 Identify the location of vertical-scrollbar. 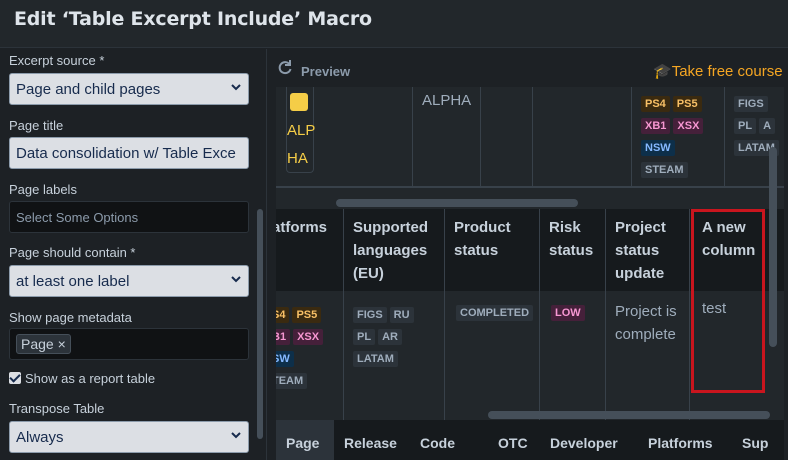
(773, 247).